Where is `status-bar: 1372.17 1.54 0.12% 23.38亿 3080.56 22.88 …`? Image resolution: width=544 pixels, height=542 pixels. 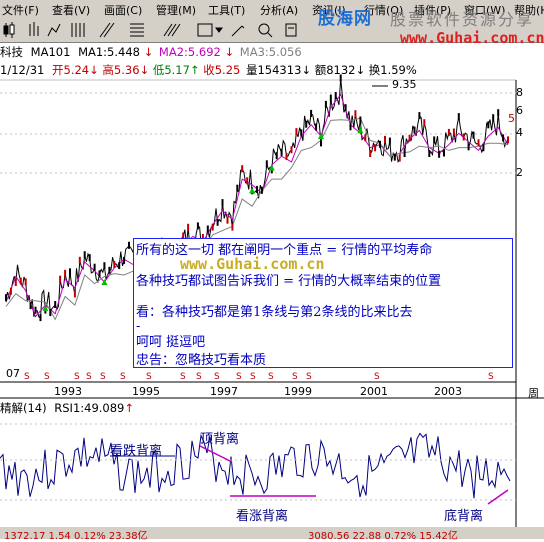
status-bar: 1372.17 1.54 0.12% 23.38亿 3080.56 22.88 … is located at coordinates (272, 534).